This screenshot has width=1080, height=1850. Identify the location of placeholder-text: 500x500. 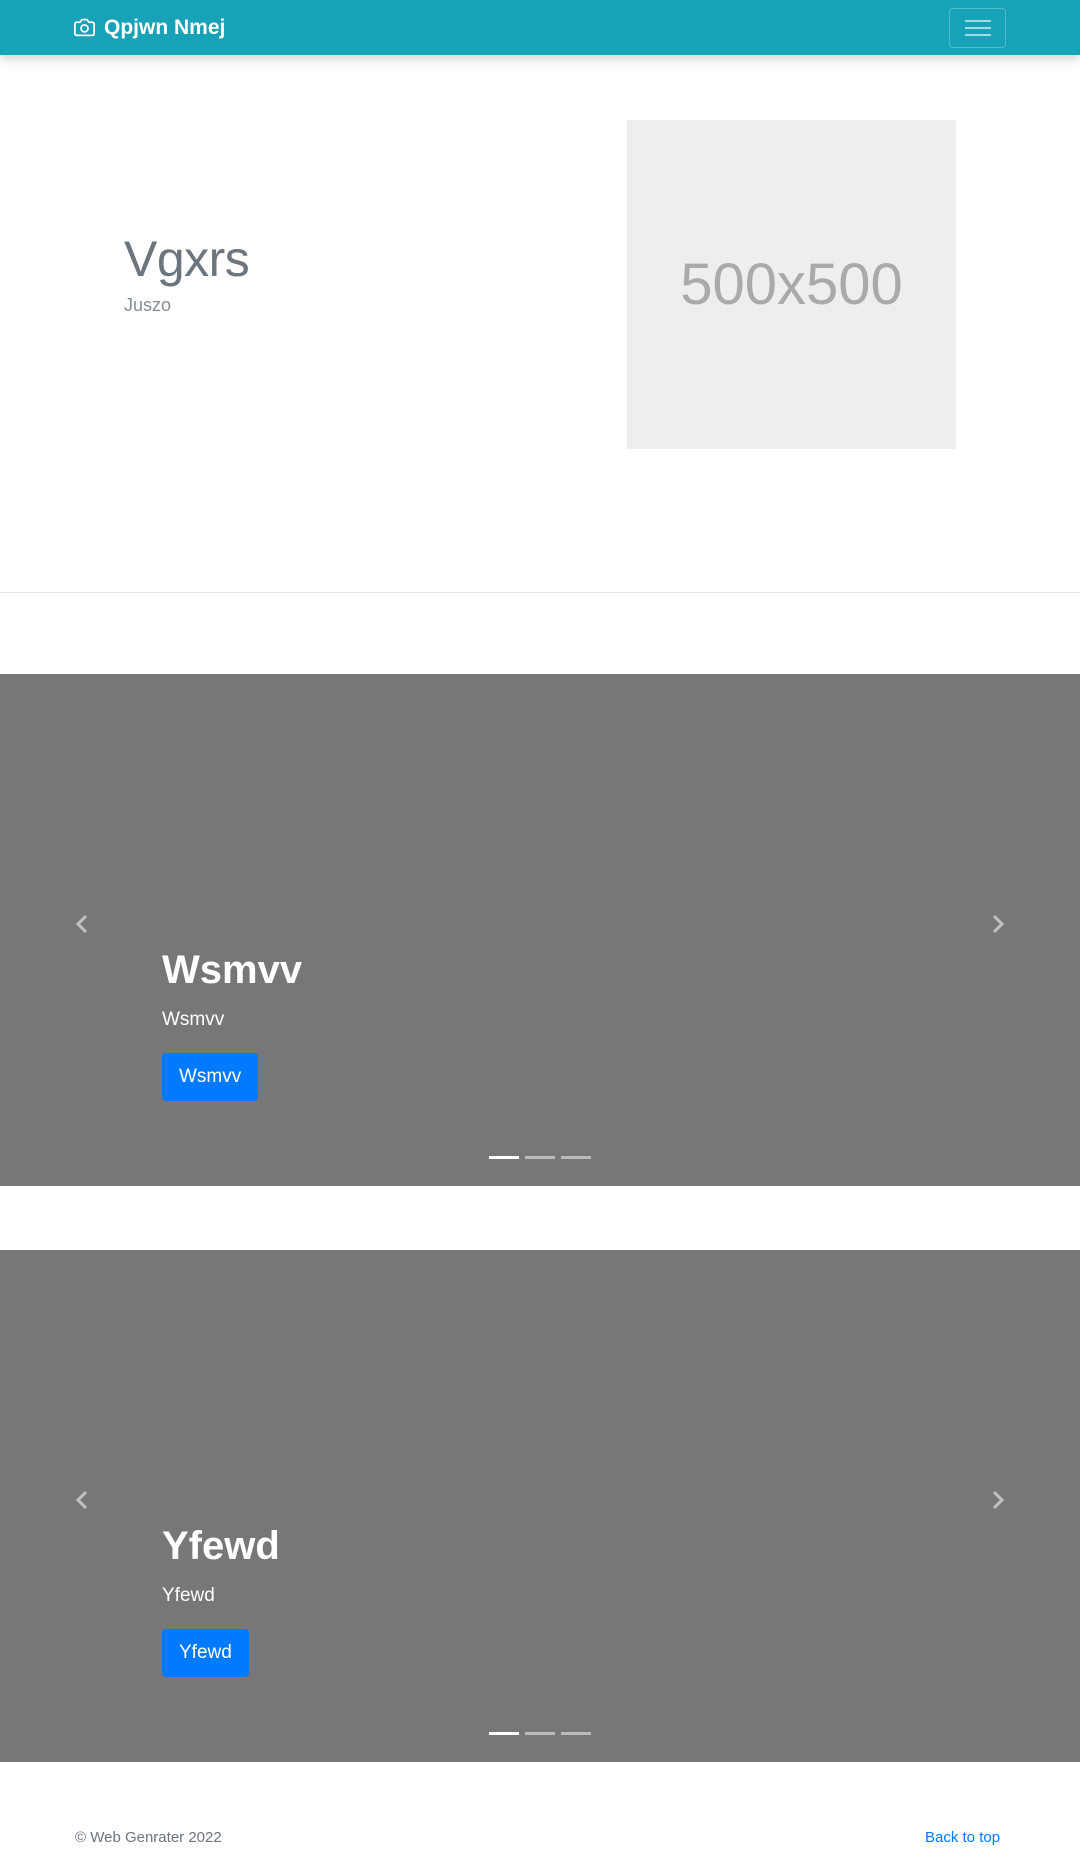
(791, 284).